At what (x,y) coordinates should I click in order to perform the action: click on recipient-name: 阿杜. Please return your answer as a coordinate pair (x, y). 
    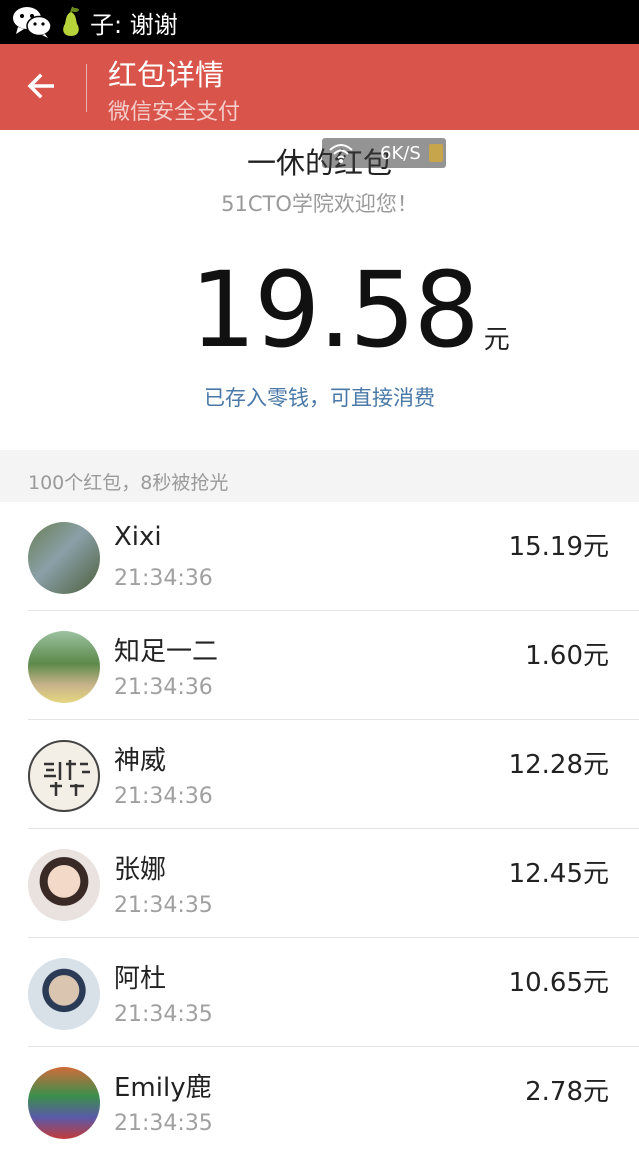
    Looking at the image, I should click on (140, 979).